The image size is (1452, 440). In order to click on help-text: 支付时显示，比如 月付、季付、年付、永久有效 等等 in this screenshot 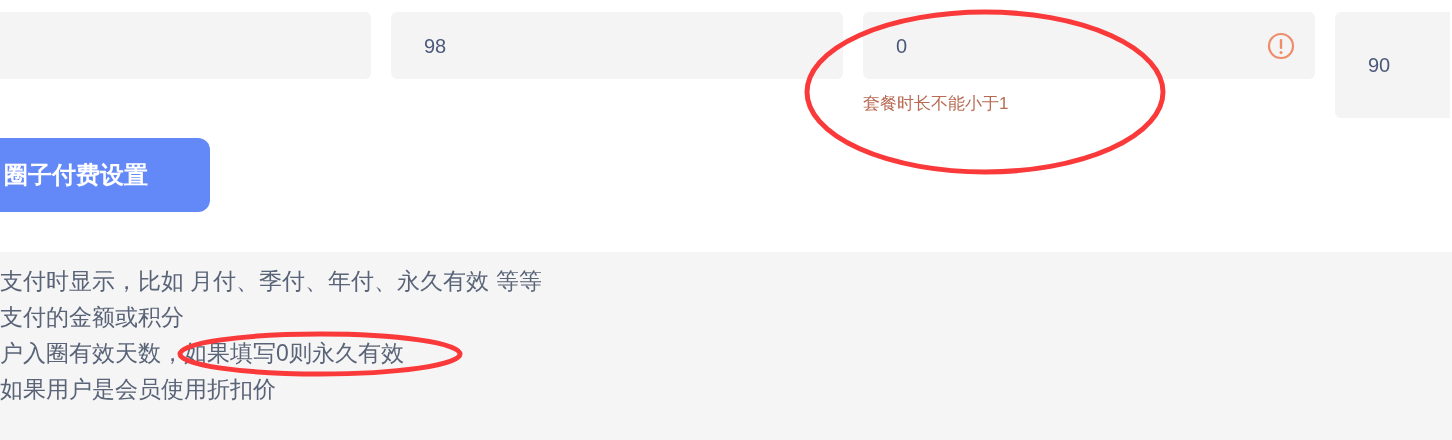, I will do `click(271, 281)`.